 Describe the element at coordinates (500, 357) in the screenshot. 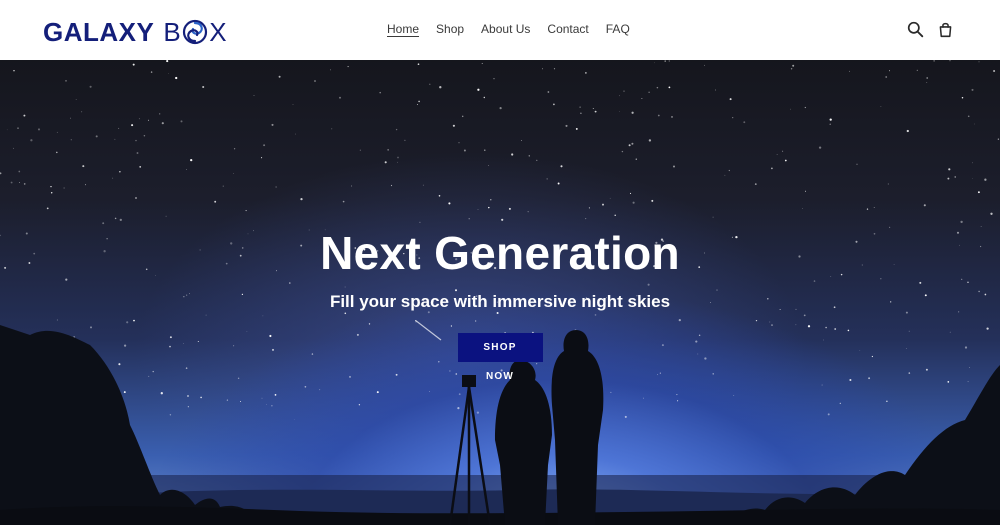

I see `shop-now-button: SHOP NOW` at that location.